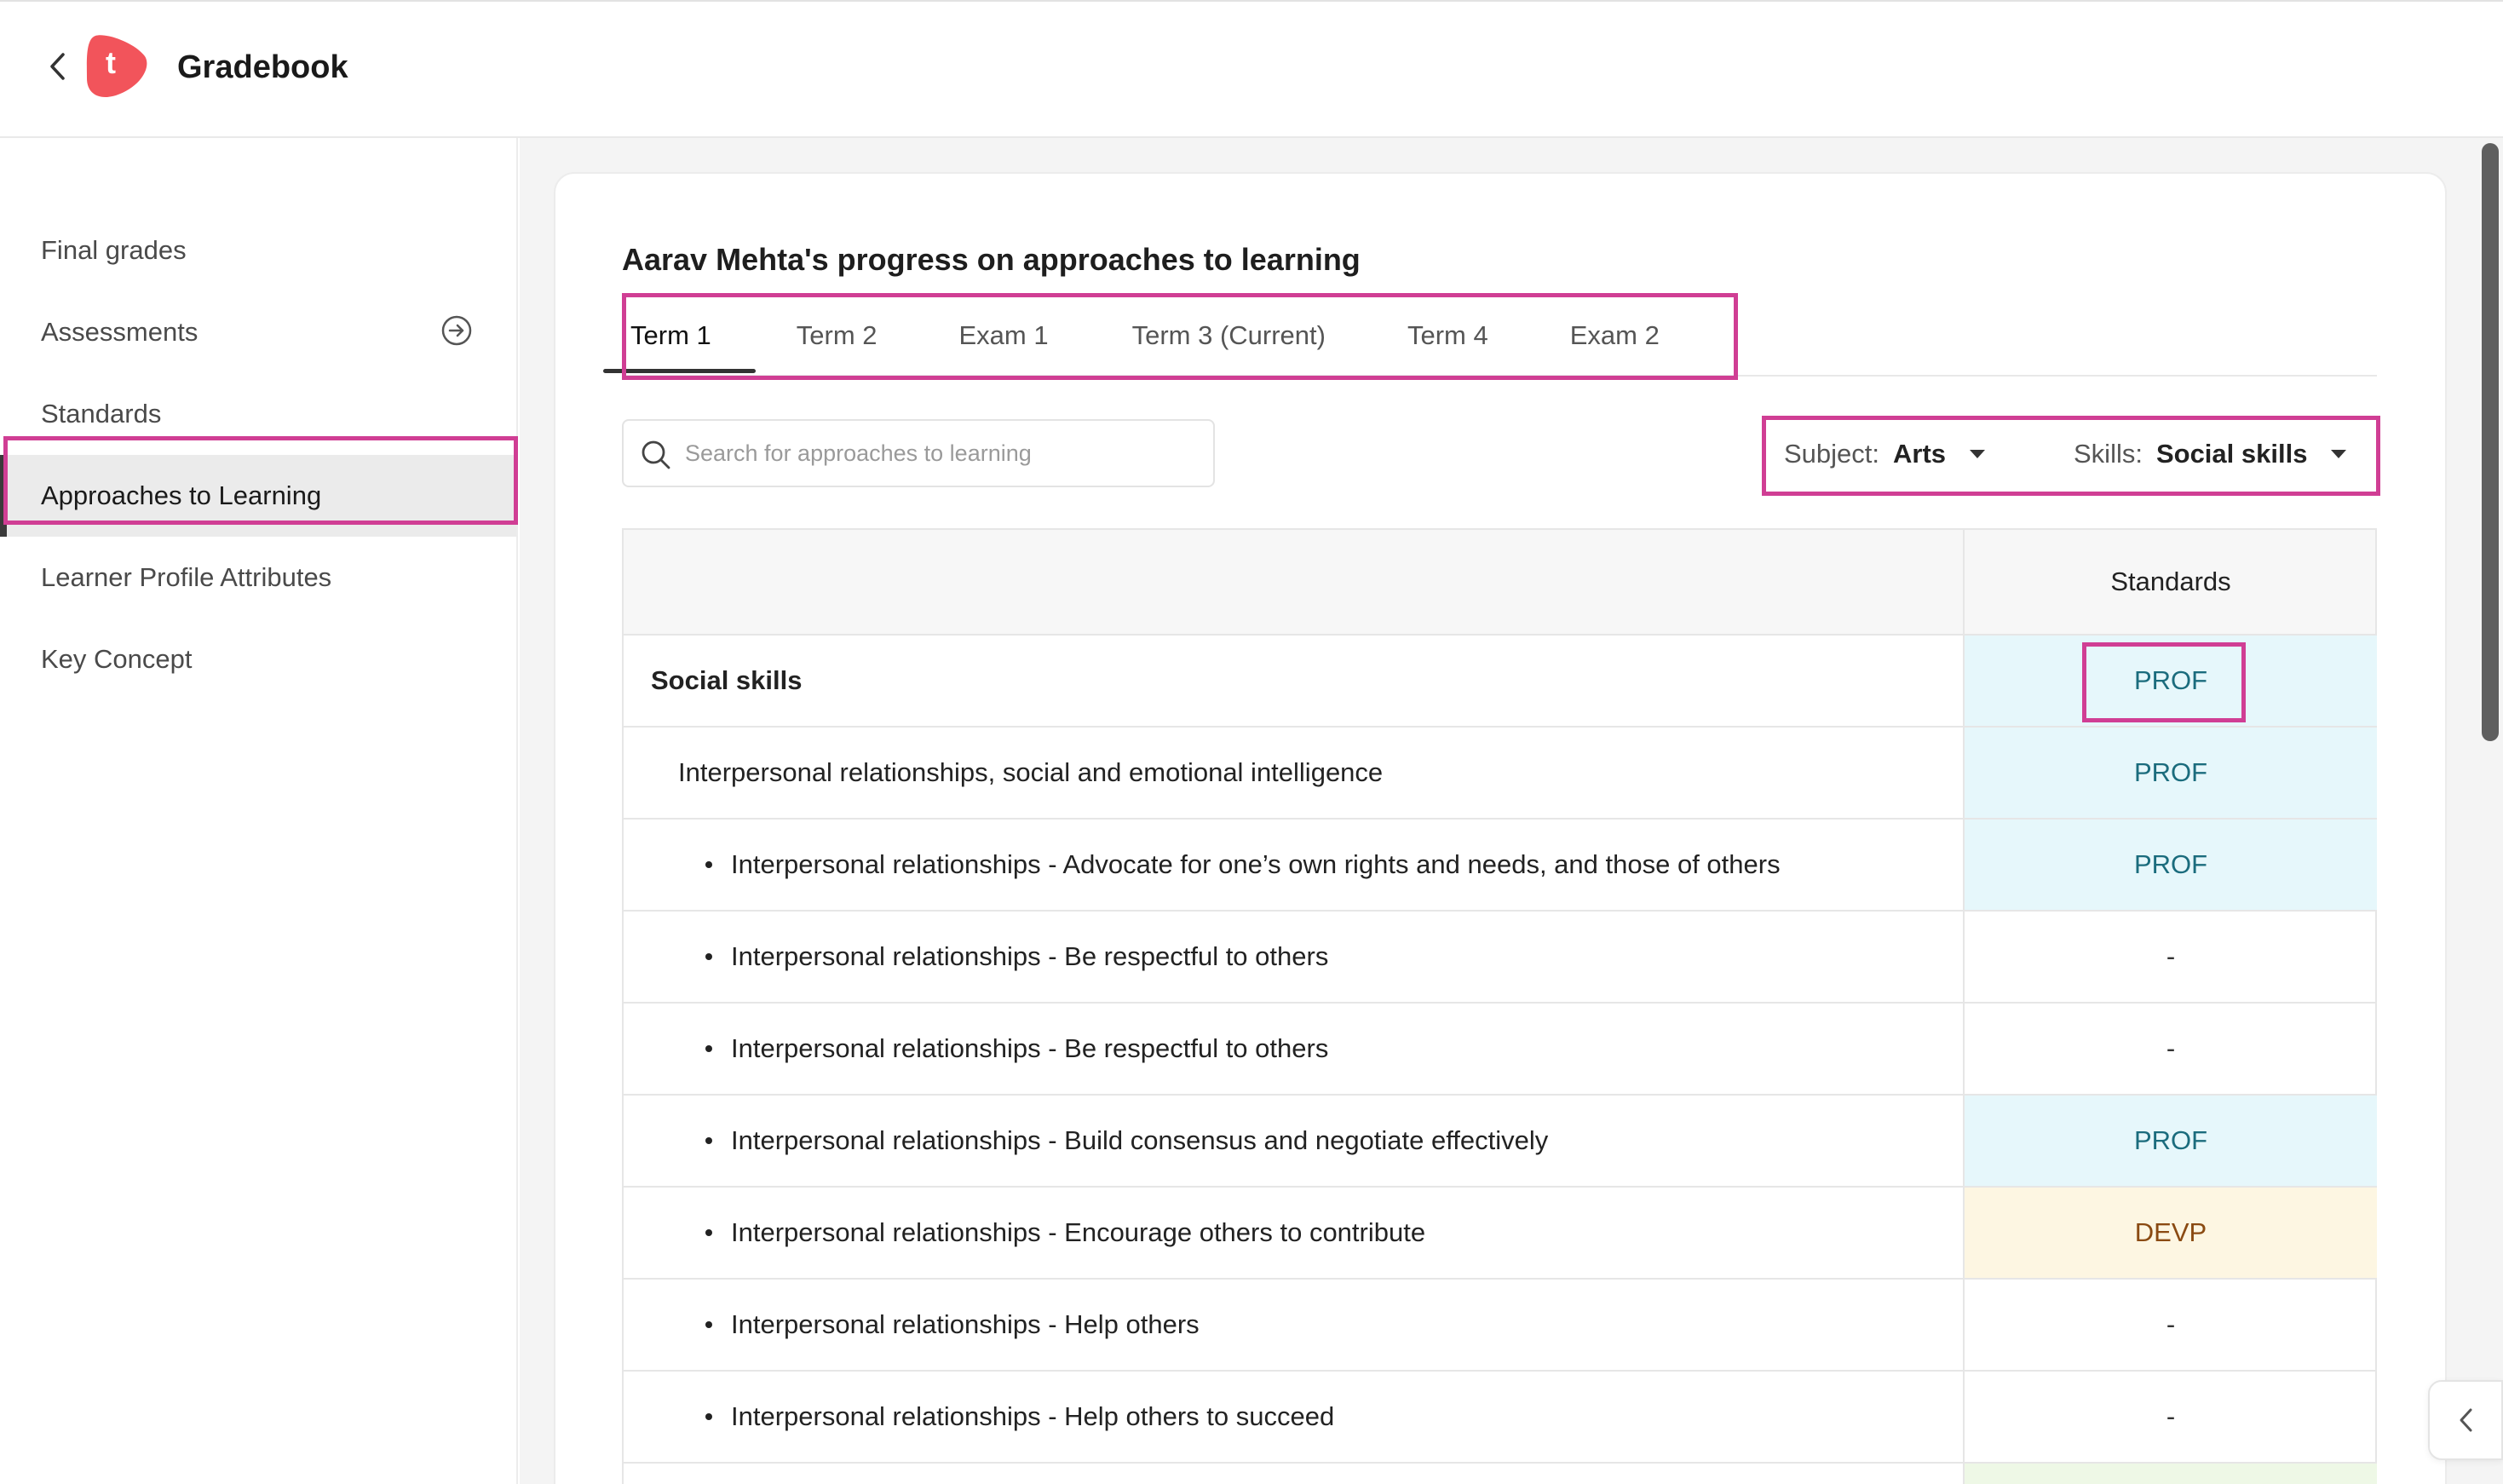 The width and height of the screenshot is (2503, 1484). I want to click on app-header: t Gradebook, so click(1251, 69).